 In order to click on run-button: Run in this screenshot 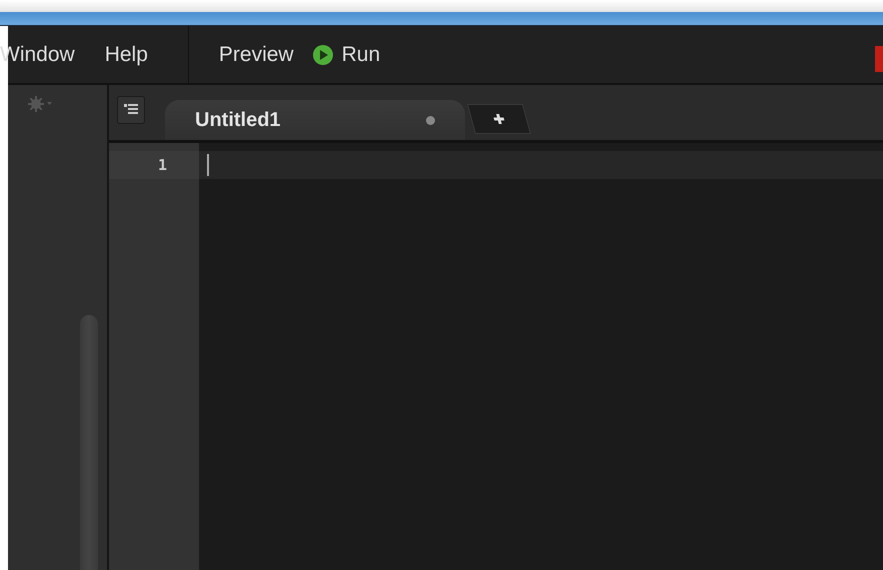, I will do `click(346, 54)`.